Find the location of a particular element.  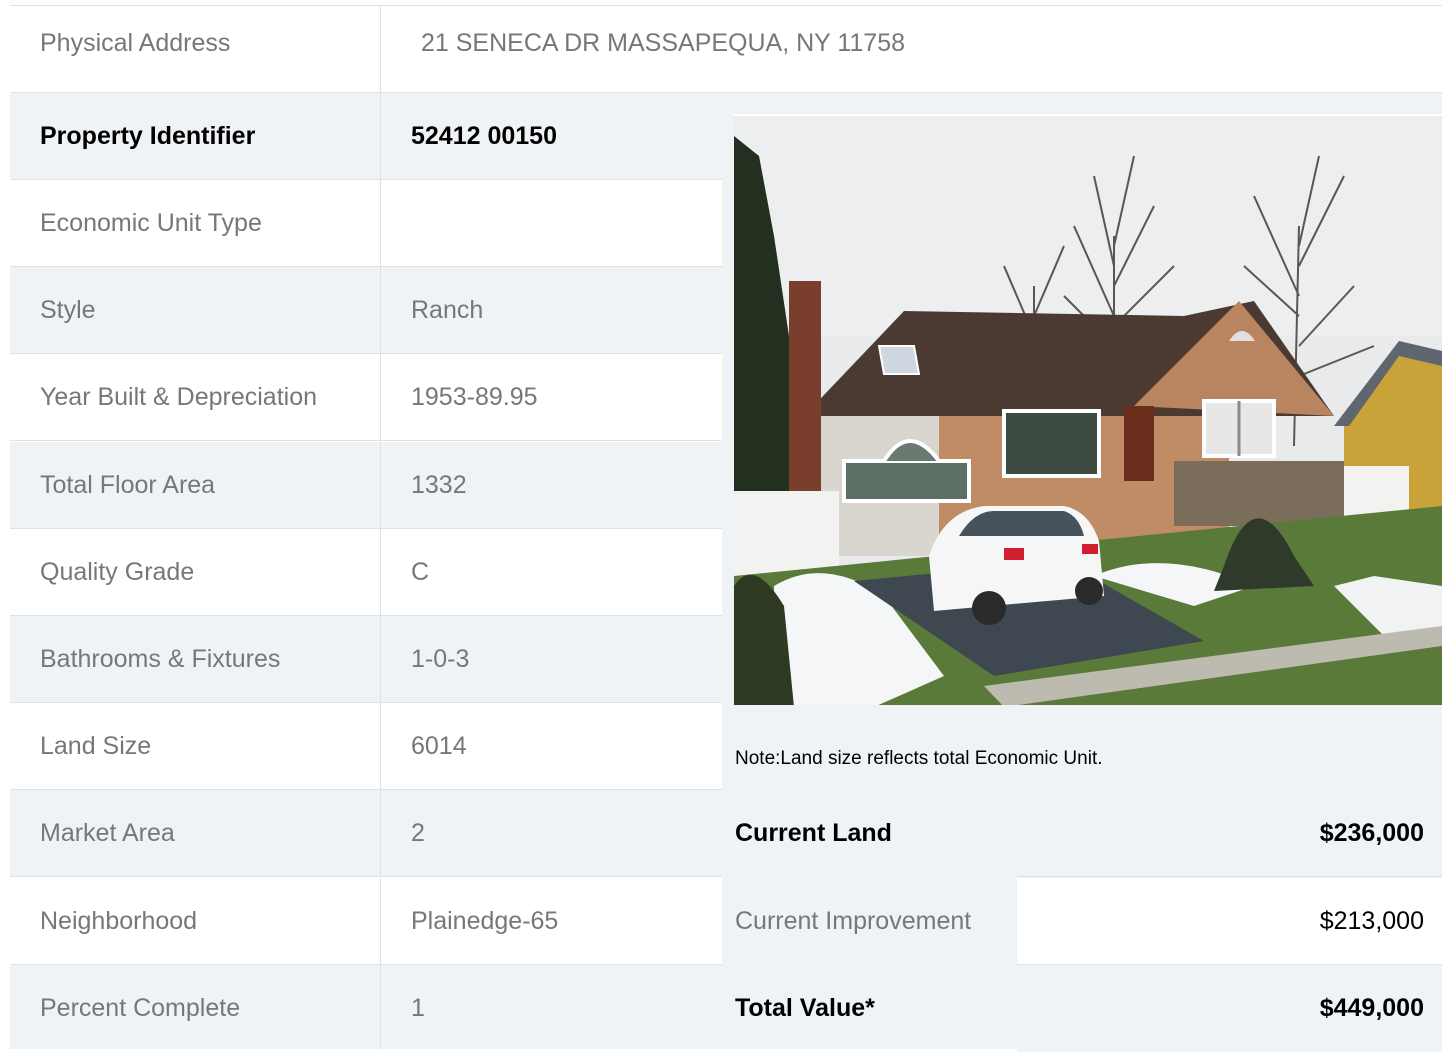

valuation-row-total-value: Total Value* $449,000 is located at coordinates (1082, 1008).